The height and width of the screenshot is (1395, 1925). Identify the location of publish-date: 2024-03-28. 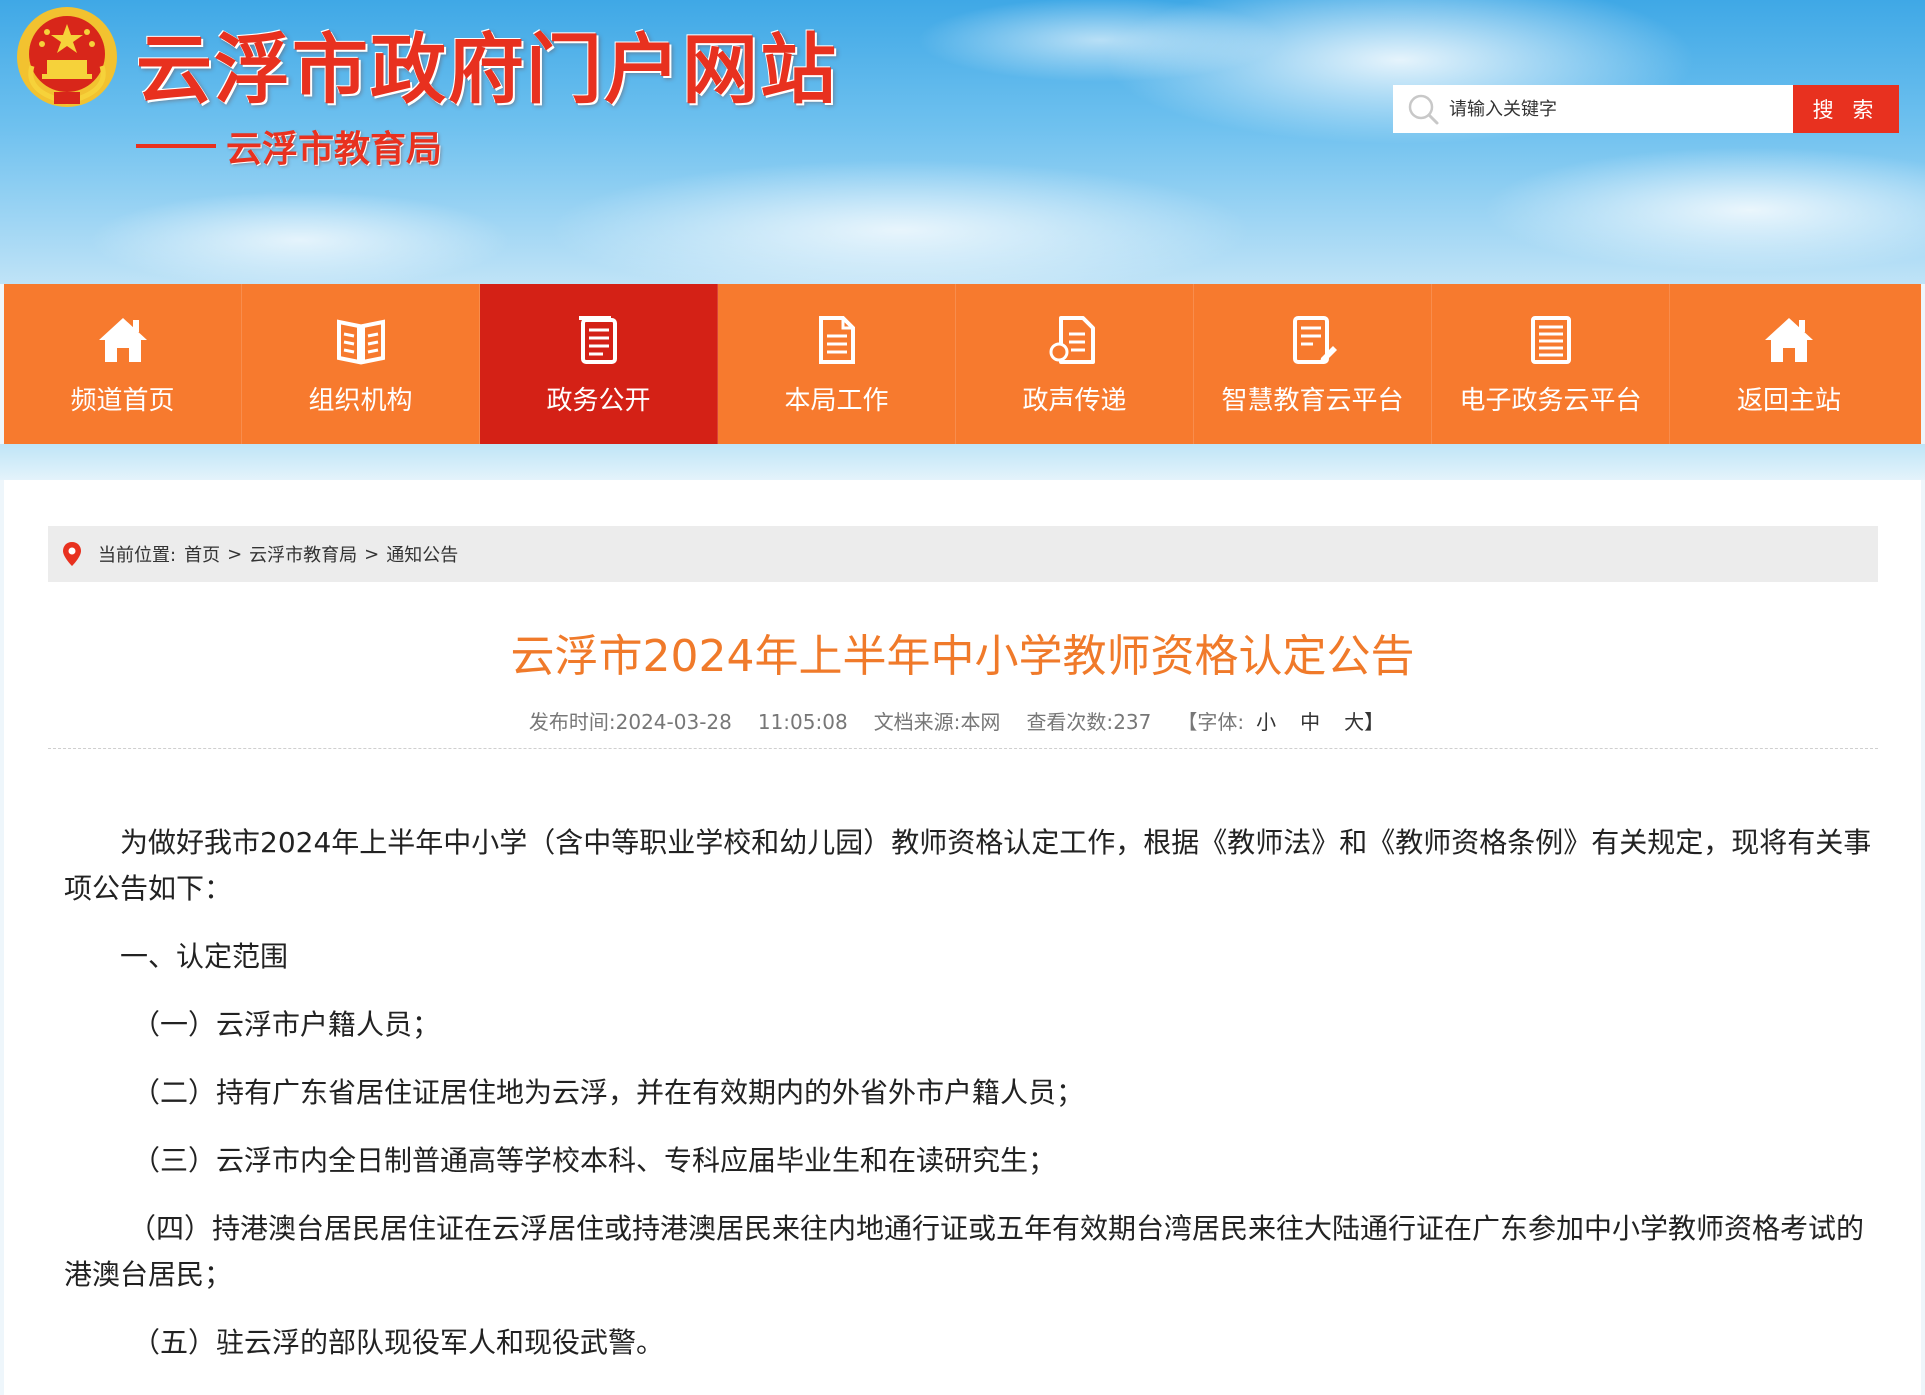
(673, 722).